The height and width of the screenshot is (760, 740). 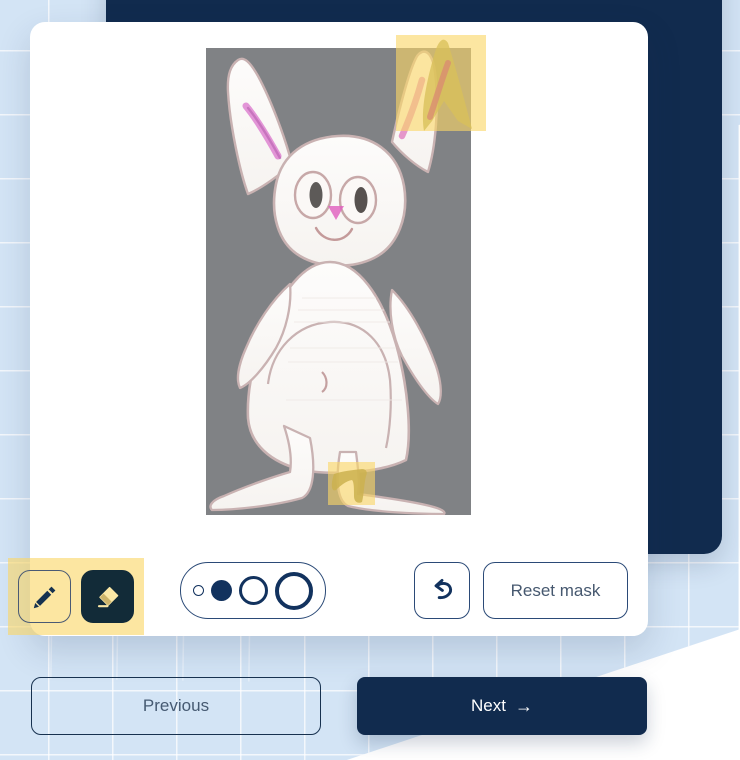 I want to click on eraser-icon, so click(x=107, y=596).